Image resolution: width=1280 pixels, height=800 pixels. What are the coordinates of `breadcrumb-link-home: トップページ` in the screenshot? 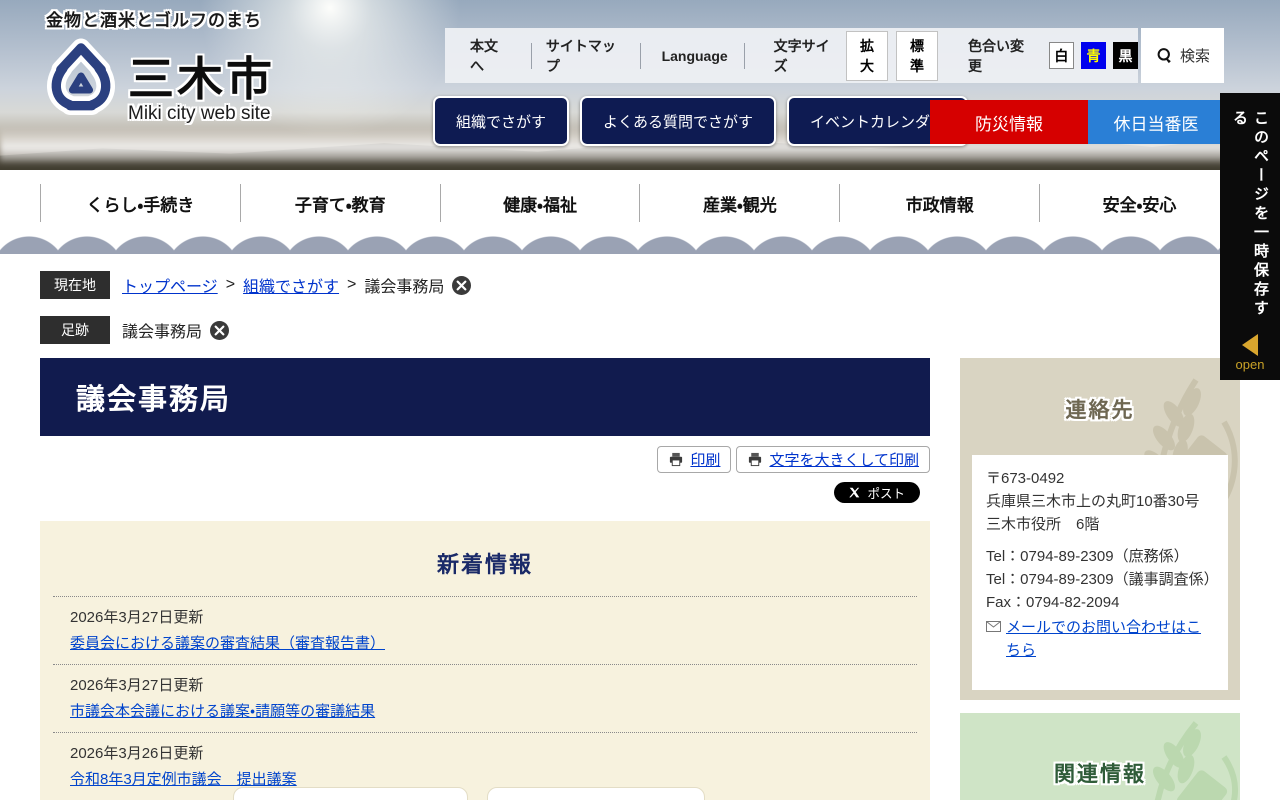 It's located at (170, 285).